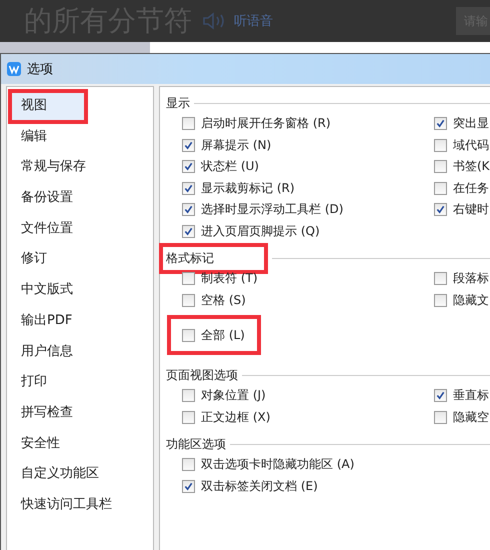  What do you see at coordinates (80, 444) in the screenshot?
I see `sidebar-item: 安全性` at bounding box center [80, 444].